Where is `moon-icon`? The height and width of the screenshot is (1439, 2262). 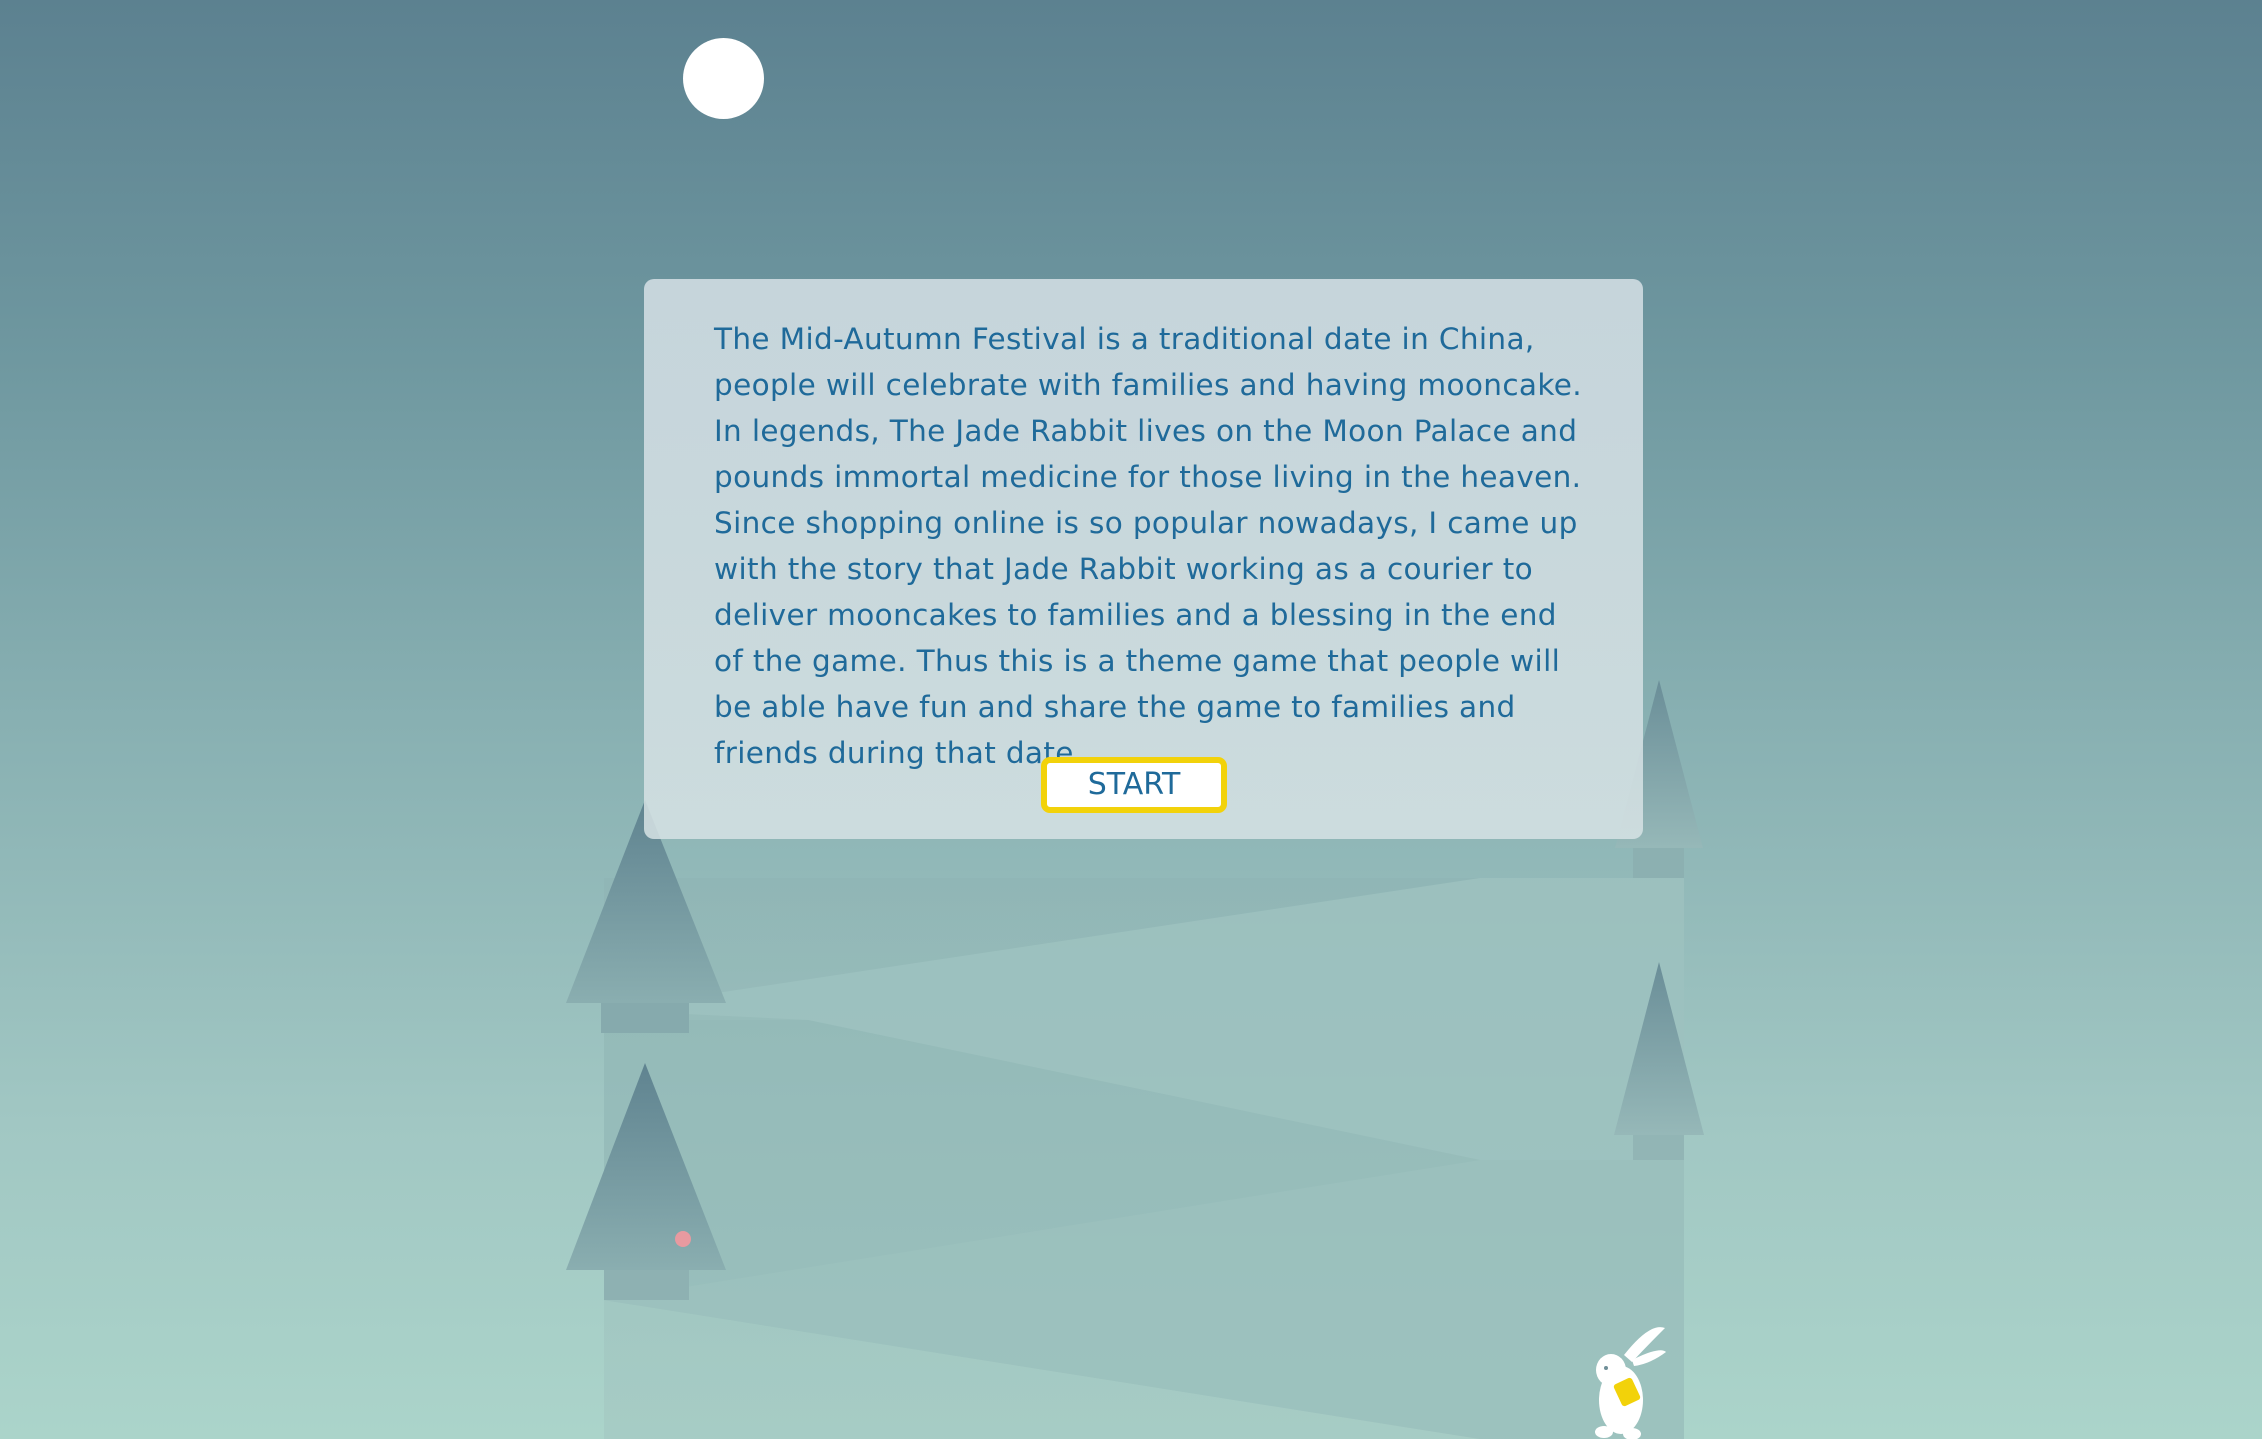 moon-icon is located at coordinates (723, 78).